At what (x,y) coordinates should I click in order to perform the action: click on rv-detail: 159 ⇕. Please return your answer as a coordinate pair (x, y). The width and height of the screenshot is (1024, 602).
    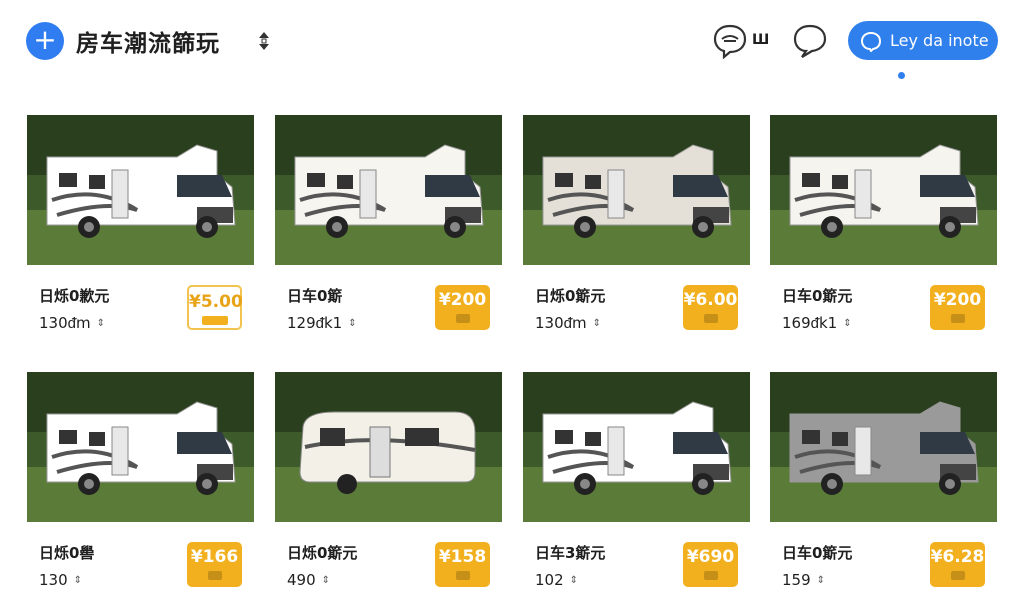
    Looking at the image, I should click on (803, 580).